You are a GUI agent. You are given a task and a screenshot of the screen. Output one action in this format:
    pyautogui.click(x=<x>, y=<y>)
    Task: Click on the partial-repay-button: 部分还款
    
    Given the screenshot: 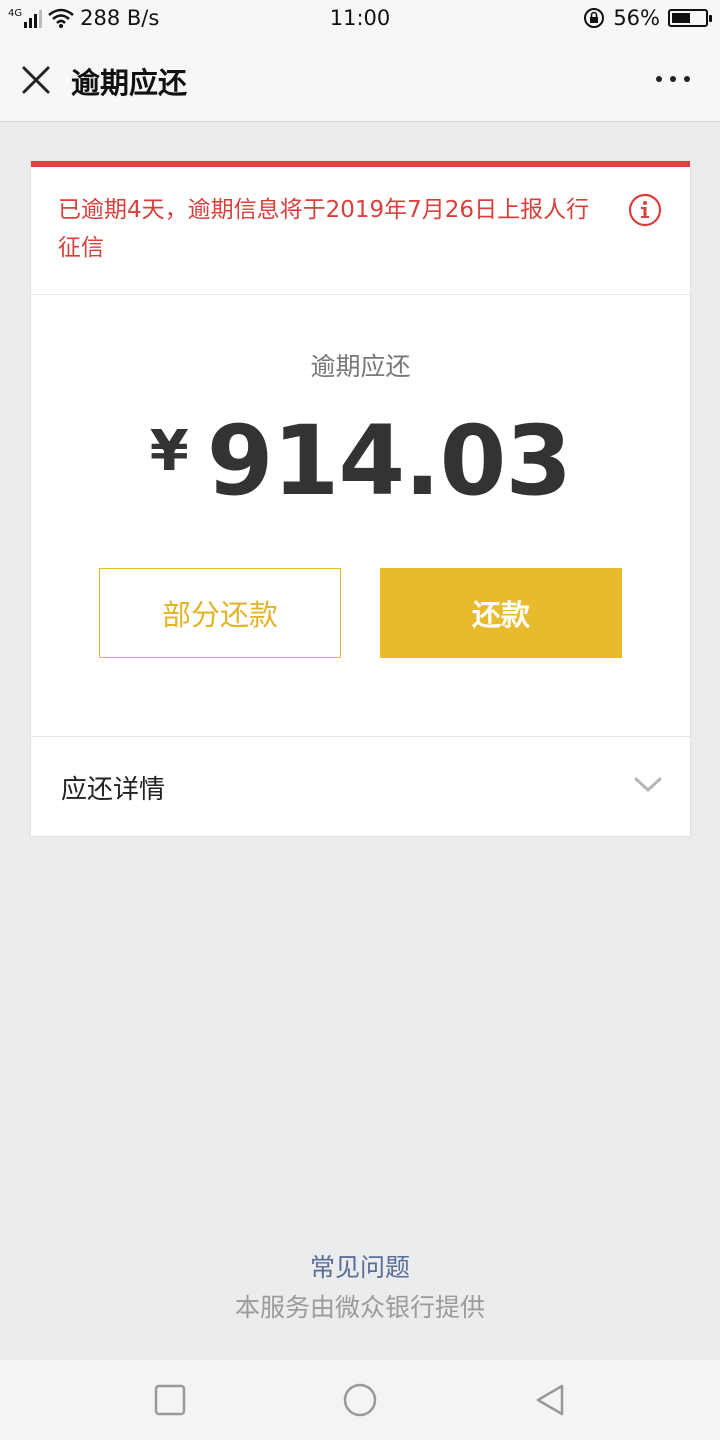 What is the action you would take?
    pyautogui.click(x=220, y=613)
    